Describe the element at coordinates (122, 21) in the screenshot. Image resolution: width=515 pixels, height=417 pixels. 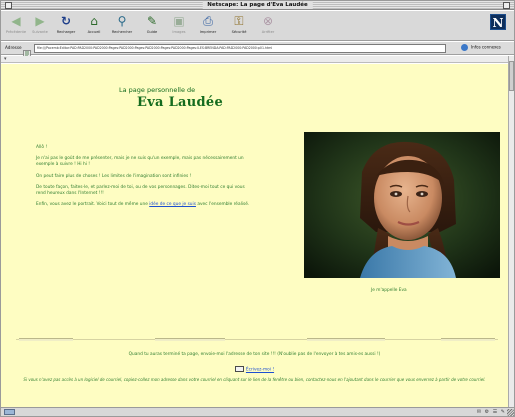
I see `search-icon: ⚲` at that location.